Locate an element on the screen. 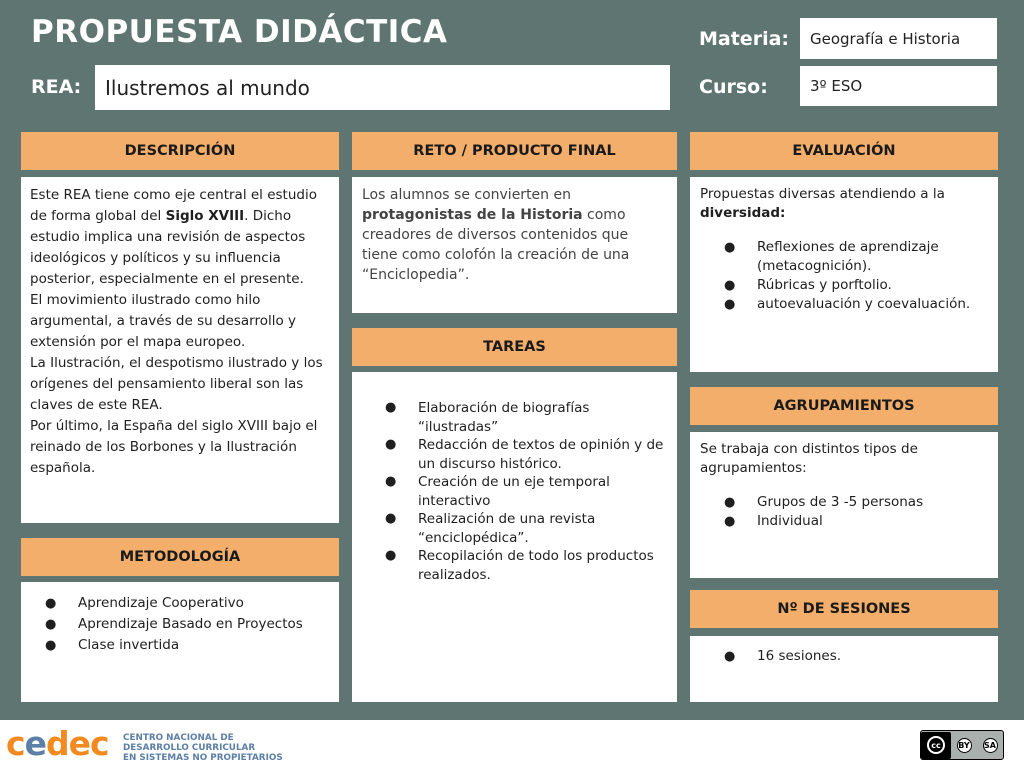  logo-text: e is located at coordinates (35, 743).